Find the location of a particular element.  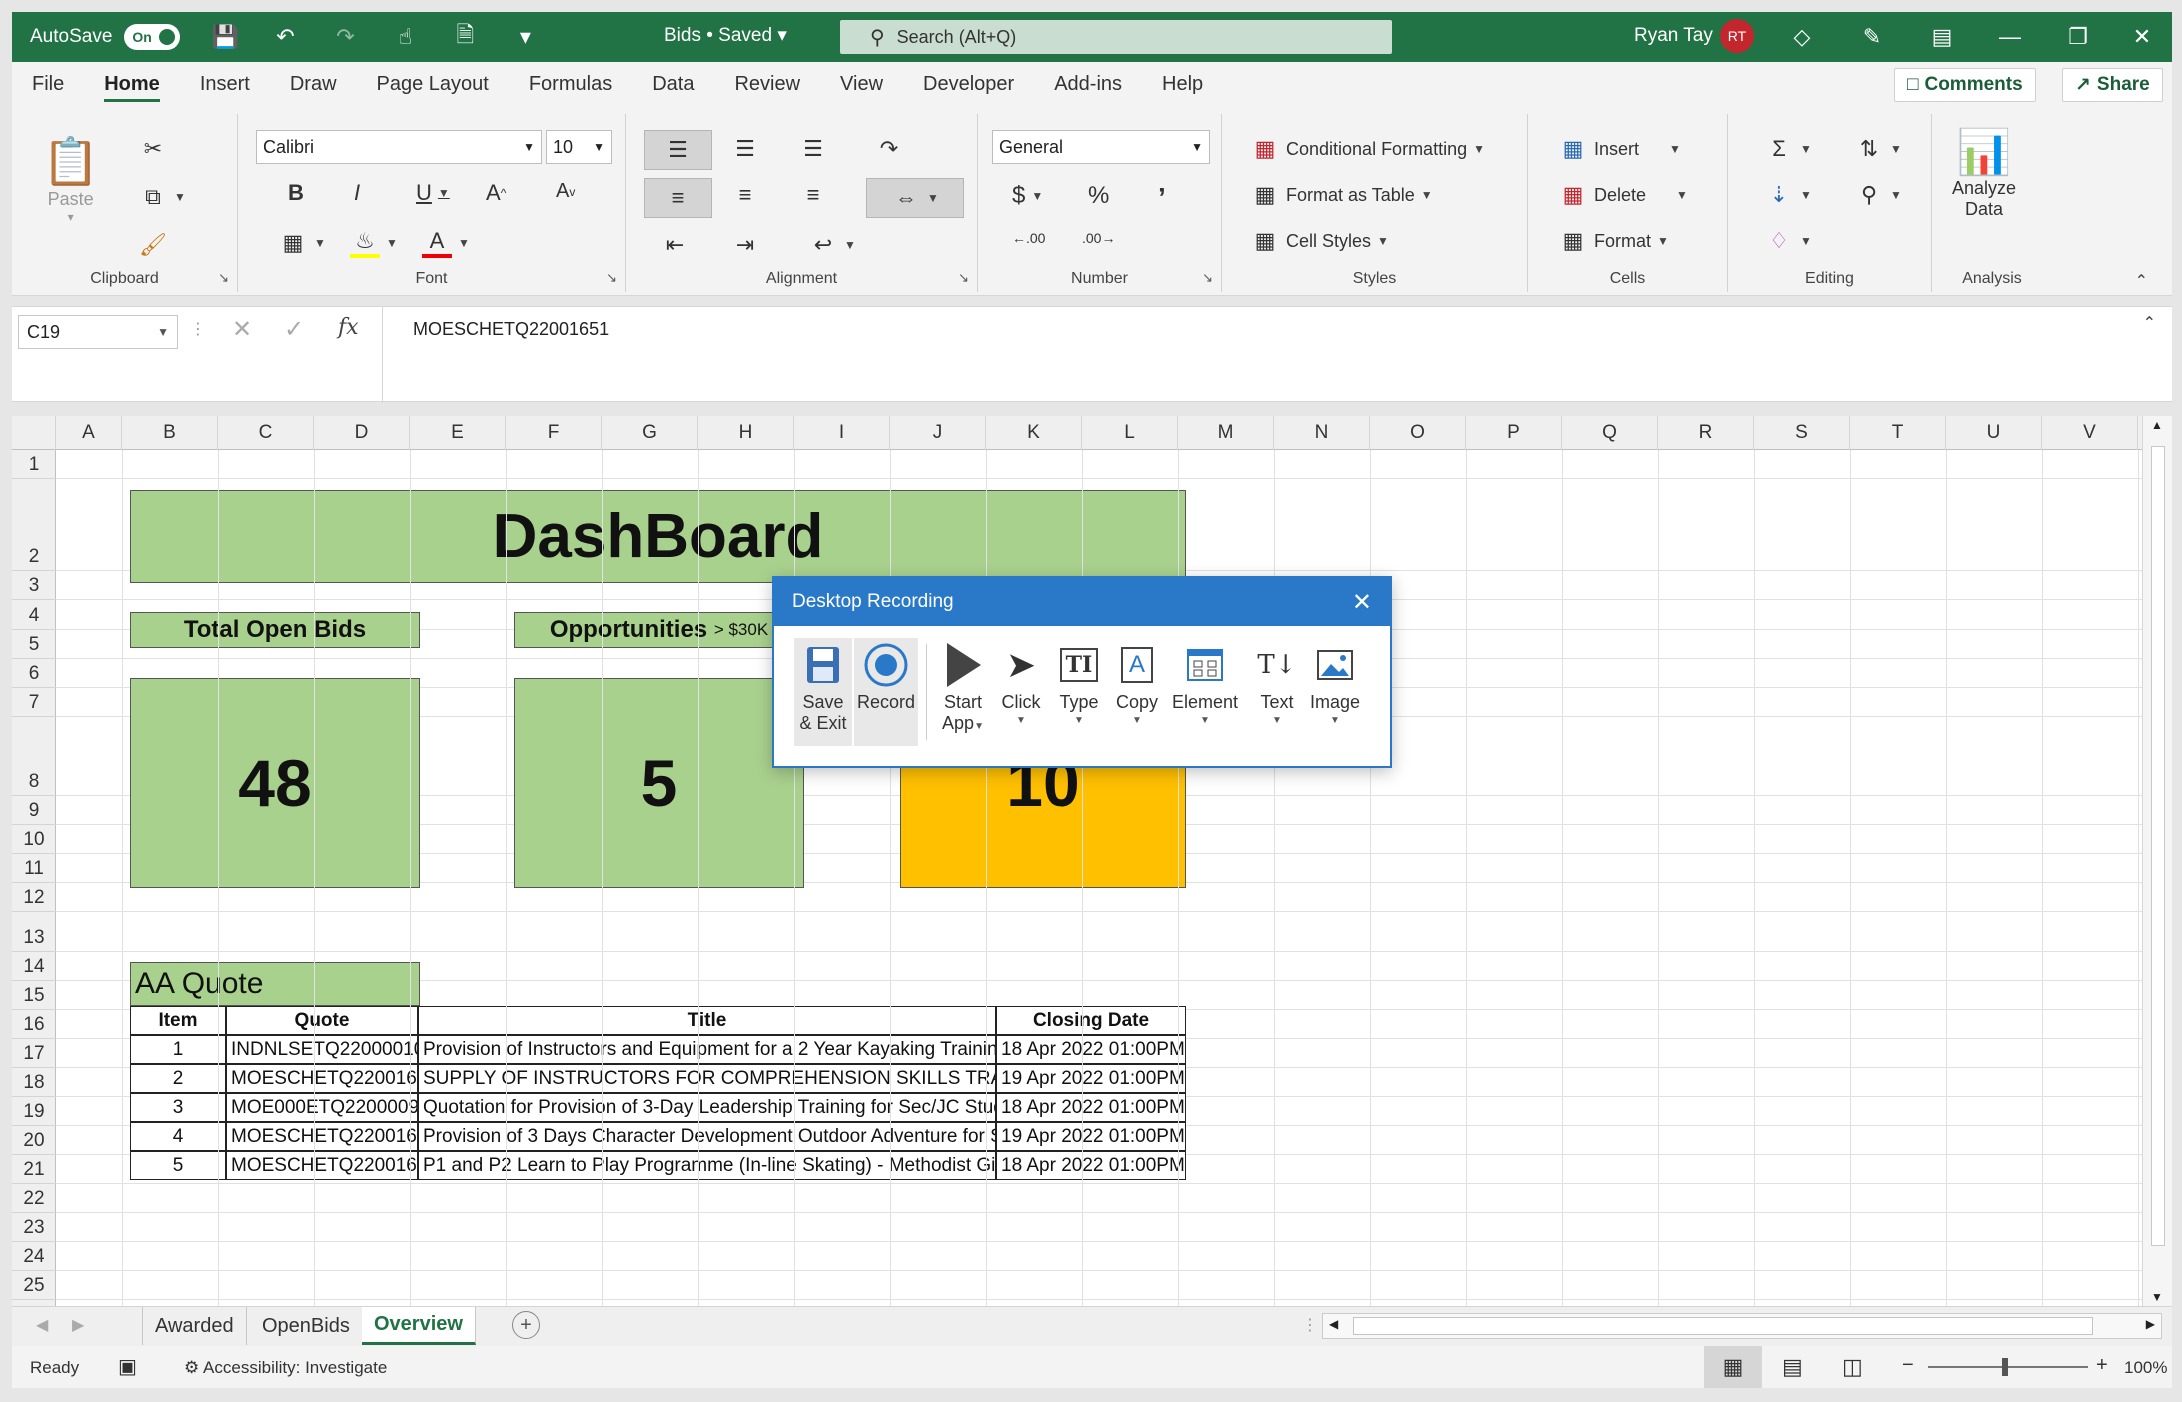

horizontal-scrollbar: ◀ ▶ is located at coordinates (1742, 1326).